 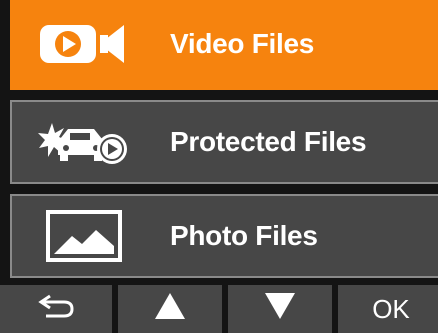 I want to click on menu-item-label: Protected Files, so click(x=268, y=141).